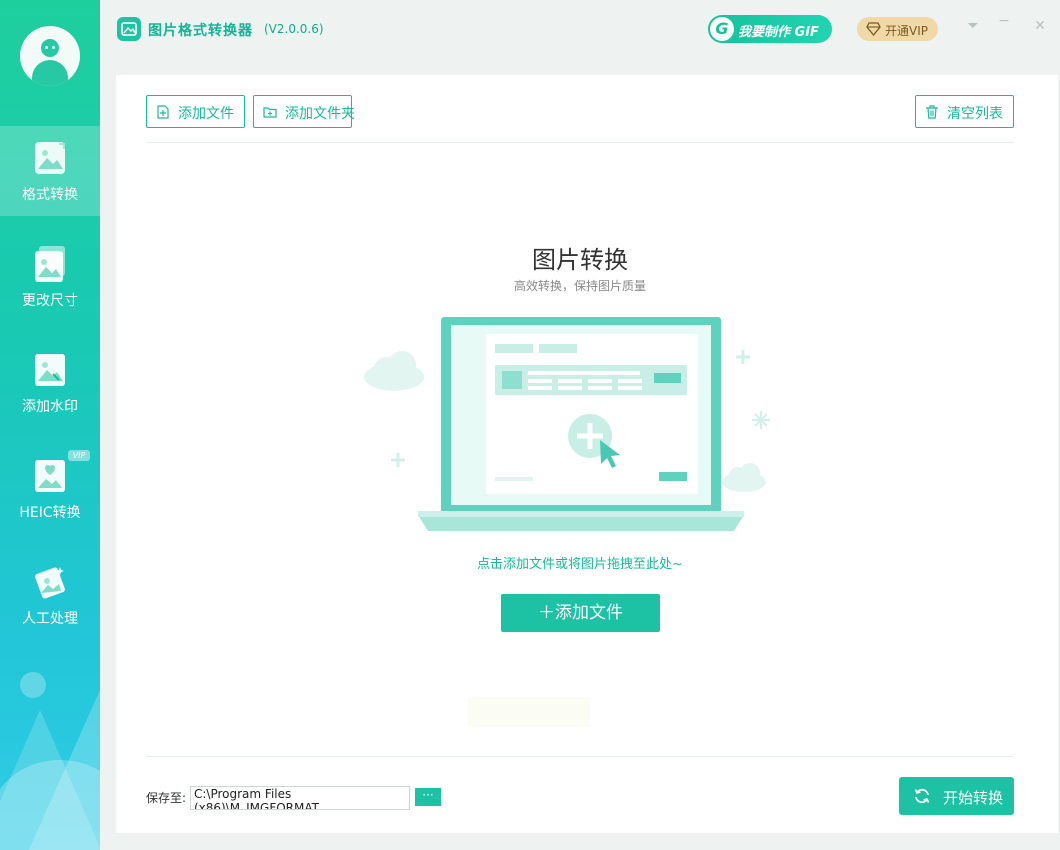 Image resolution: width=1060 pixels, height=850 pixels. What do you see at coordinates (50, 73) in the screenshot?
I see `avatar-body-icon` at bounding box center [50, 73].